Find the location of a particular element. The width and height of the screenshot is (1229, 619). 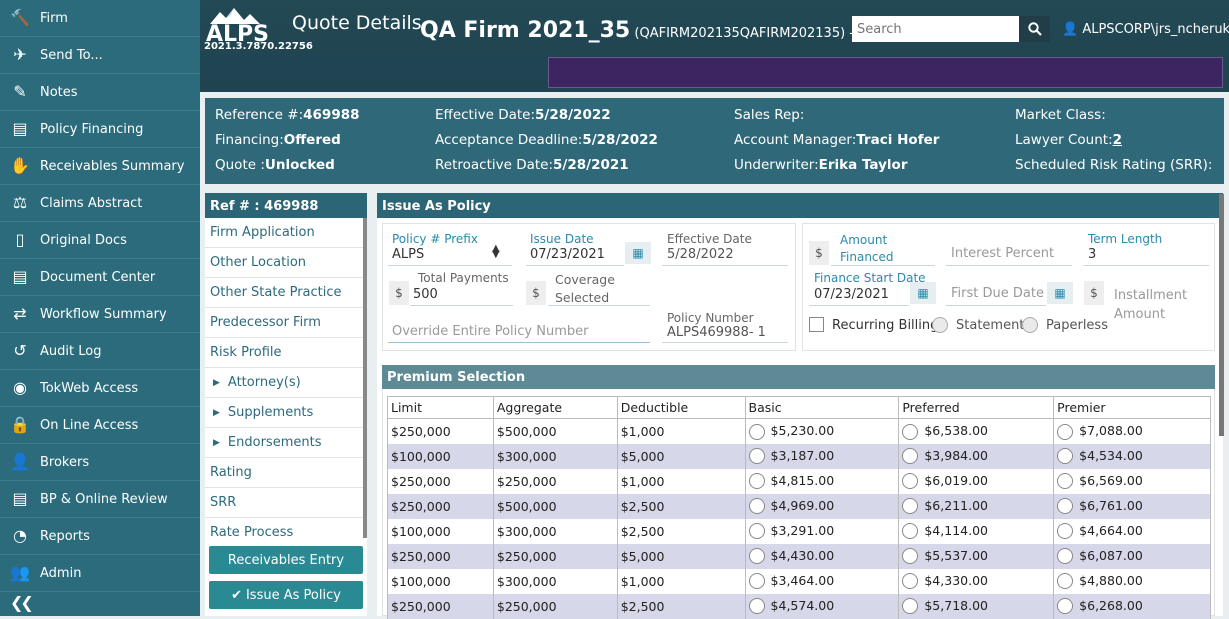

policy-prefix-select: ALPS is located at coordinates (408, 254).